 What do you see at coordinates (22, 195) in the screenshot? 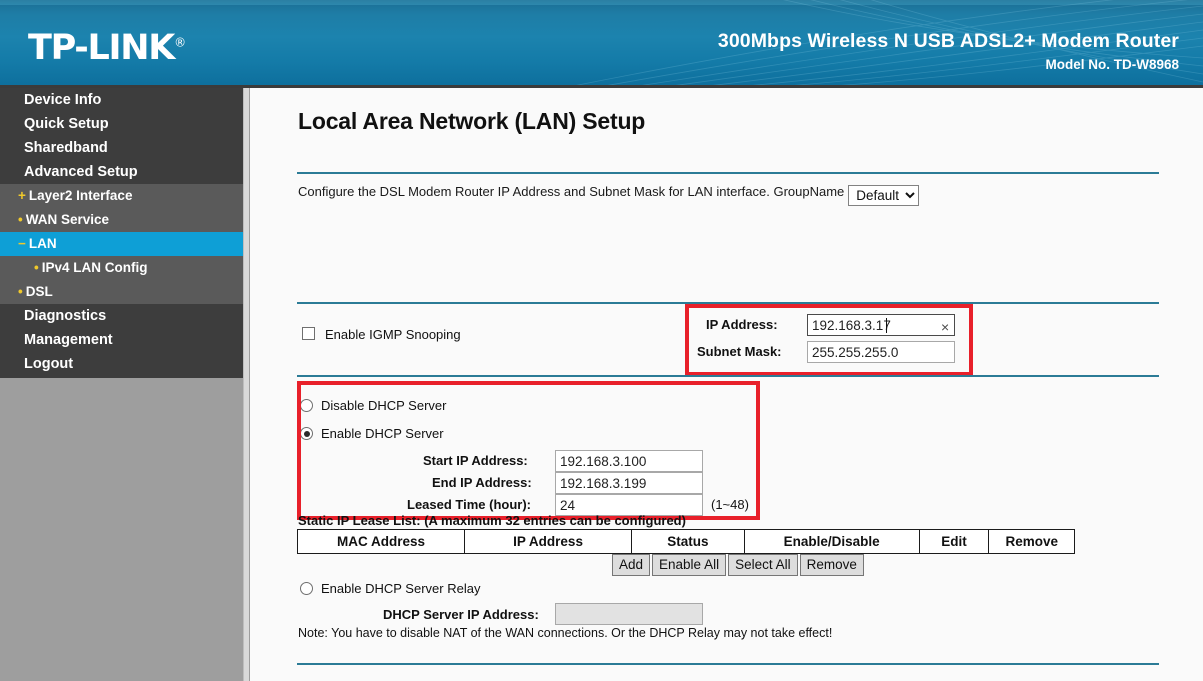
I see `expand-icon: +` at bounding box center [22, 195].